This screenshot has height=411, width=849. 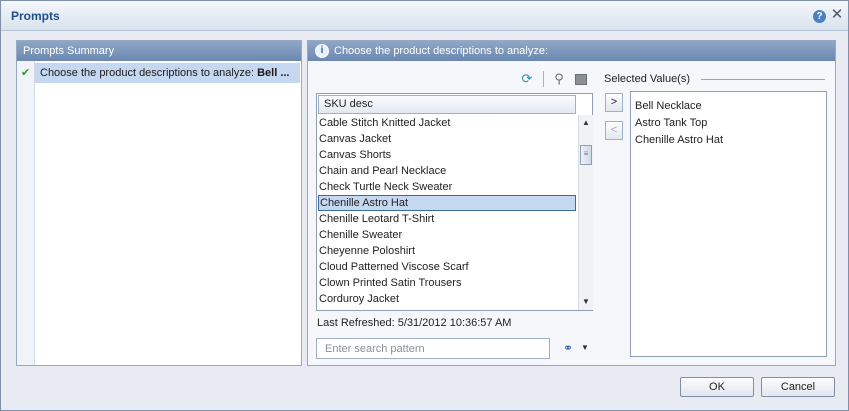 I want to click on list-item: Corduroy Jacket, so click(x=447, y=299).